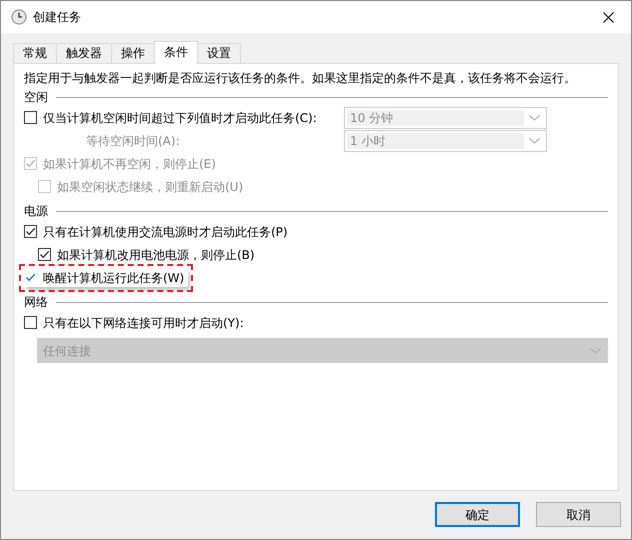 This screenshot has height=540, width=632. What do you see at coordinates (143, 323) in the screenshot?
I see `checkbox-label: 只有在以下网络连接可用时才启动(Y):` at bounding box center [143, 323].